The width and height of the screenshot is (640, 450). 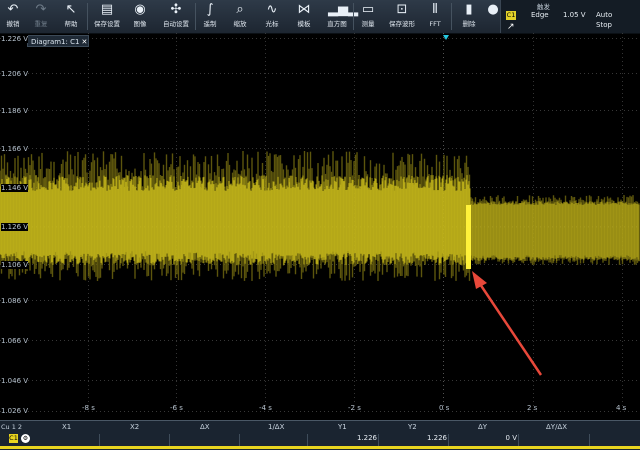 What do you see at coordinates (71, 9) in the screenshot?
I see `help-pointer-icon: ↖` at bounding box center [71, 9].